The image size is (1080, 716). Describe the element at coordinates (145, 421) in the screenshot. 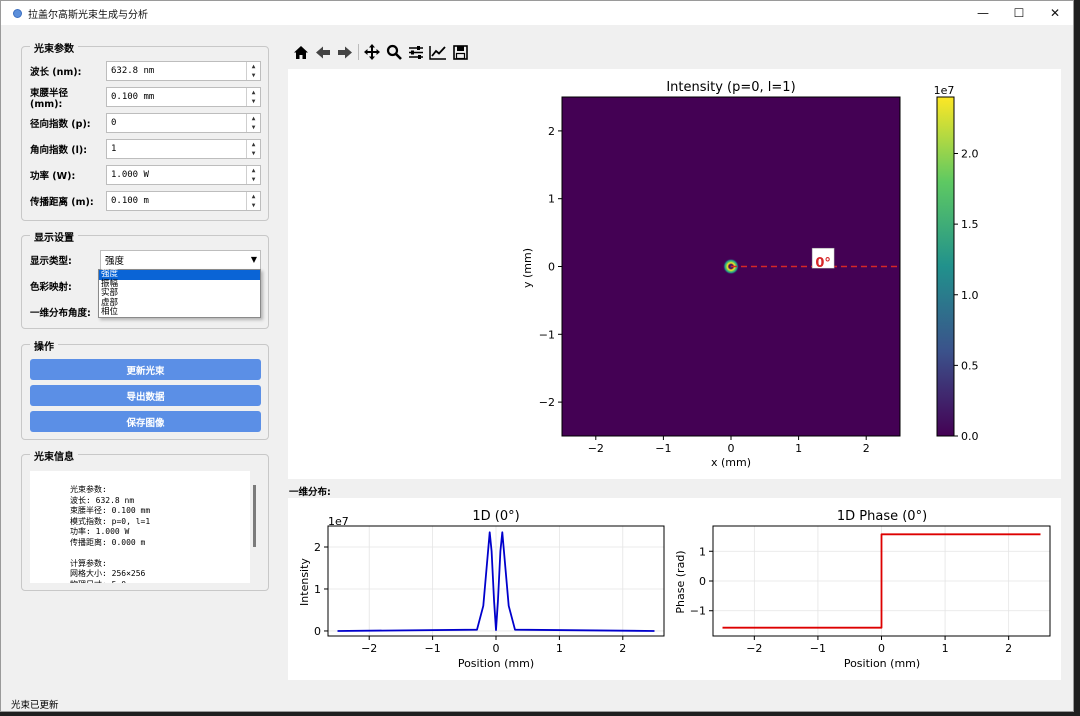

I see `save-image-button: 保存图像` at that location.